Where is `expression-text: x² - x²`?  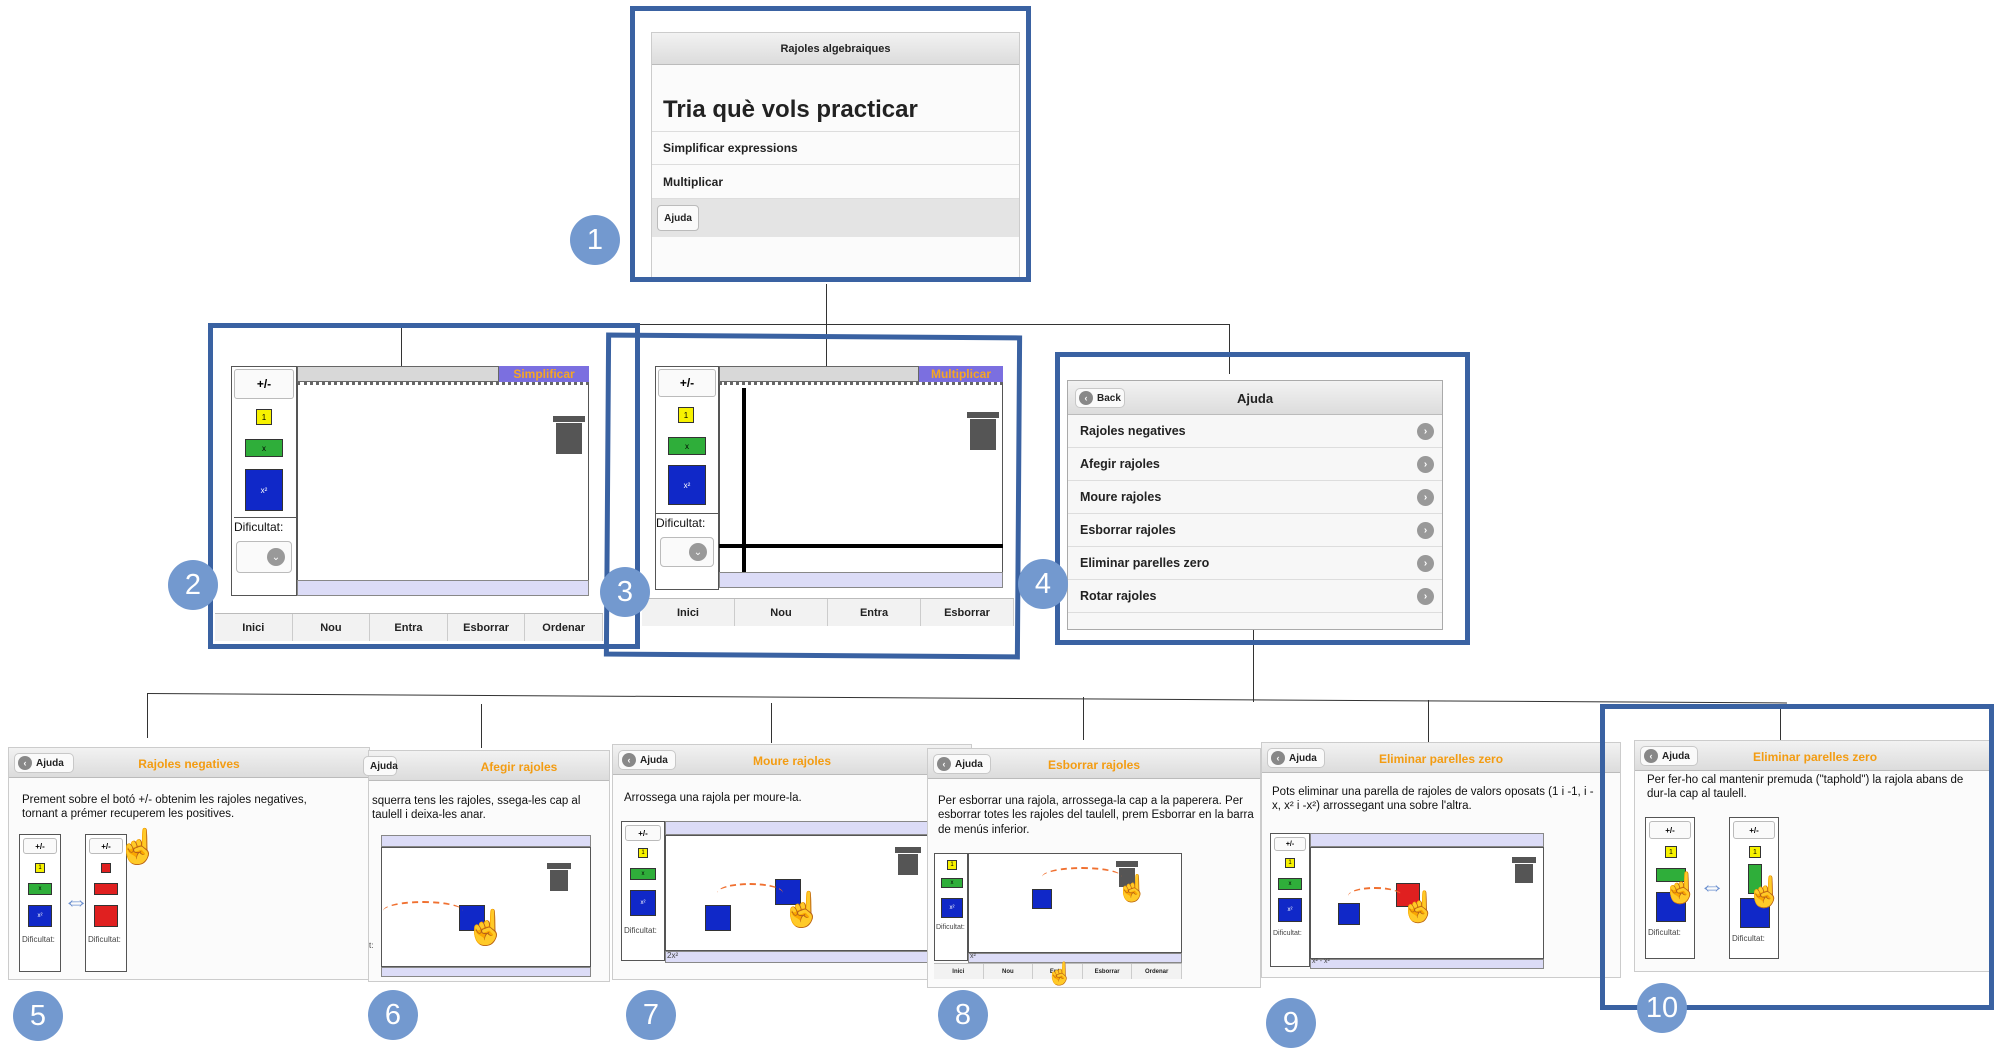
expression-text: x² - x² is located at coordinates (1321, 961).